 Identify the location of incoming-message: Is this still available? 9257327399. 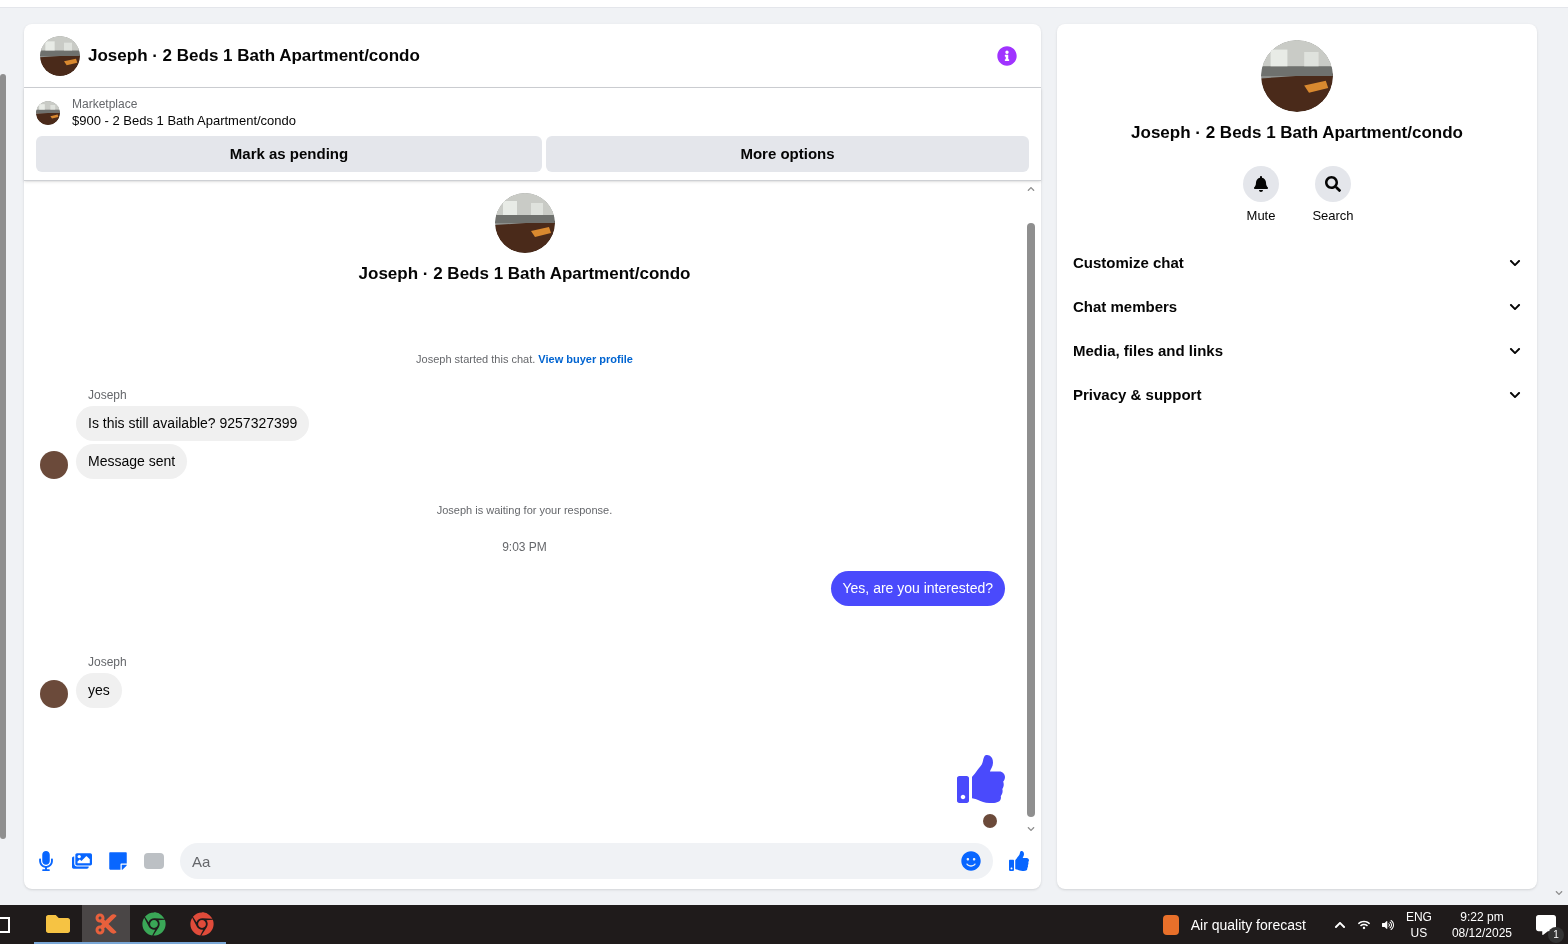
(193, 423).